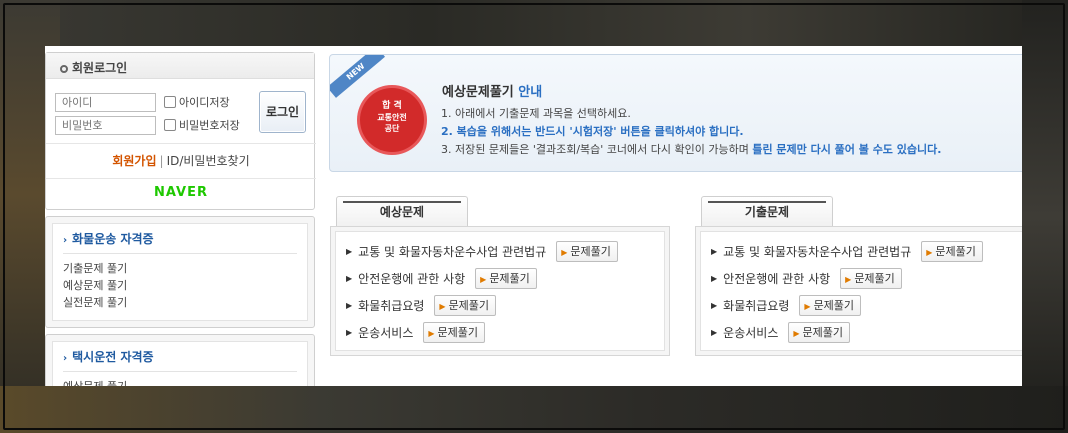  I want to click on password-input, so click(105, 125).